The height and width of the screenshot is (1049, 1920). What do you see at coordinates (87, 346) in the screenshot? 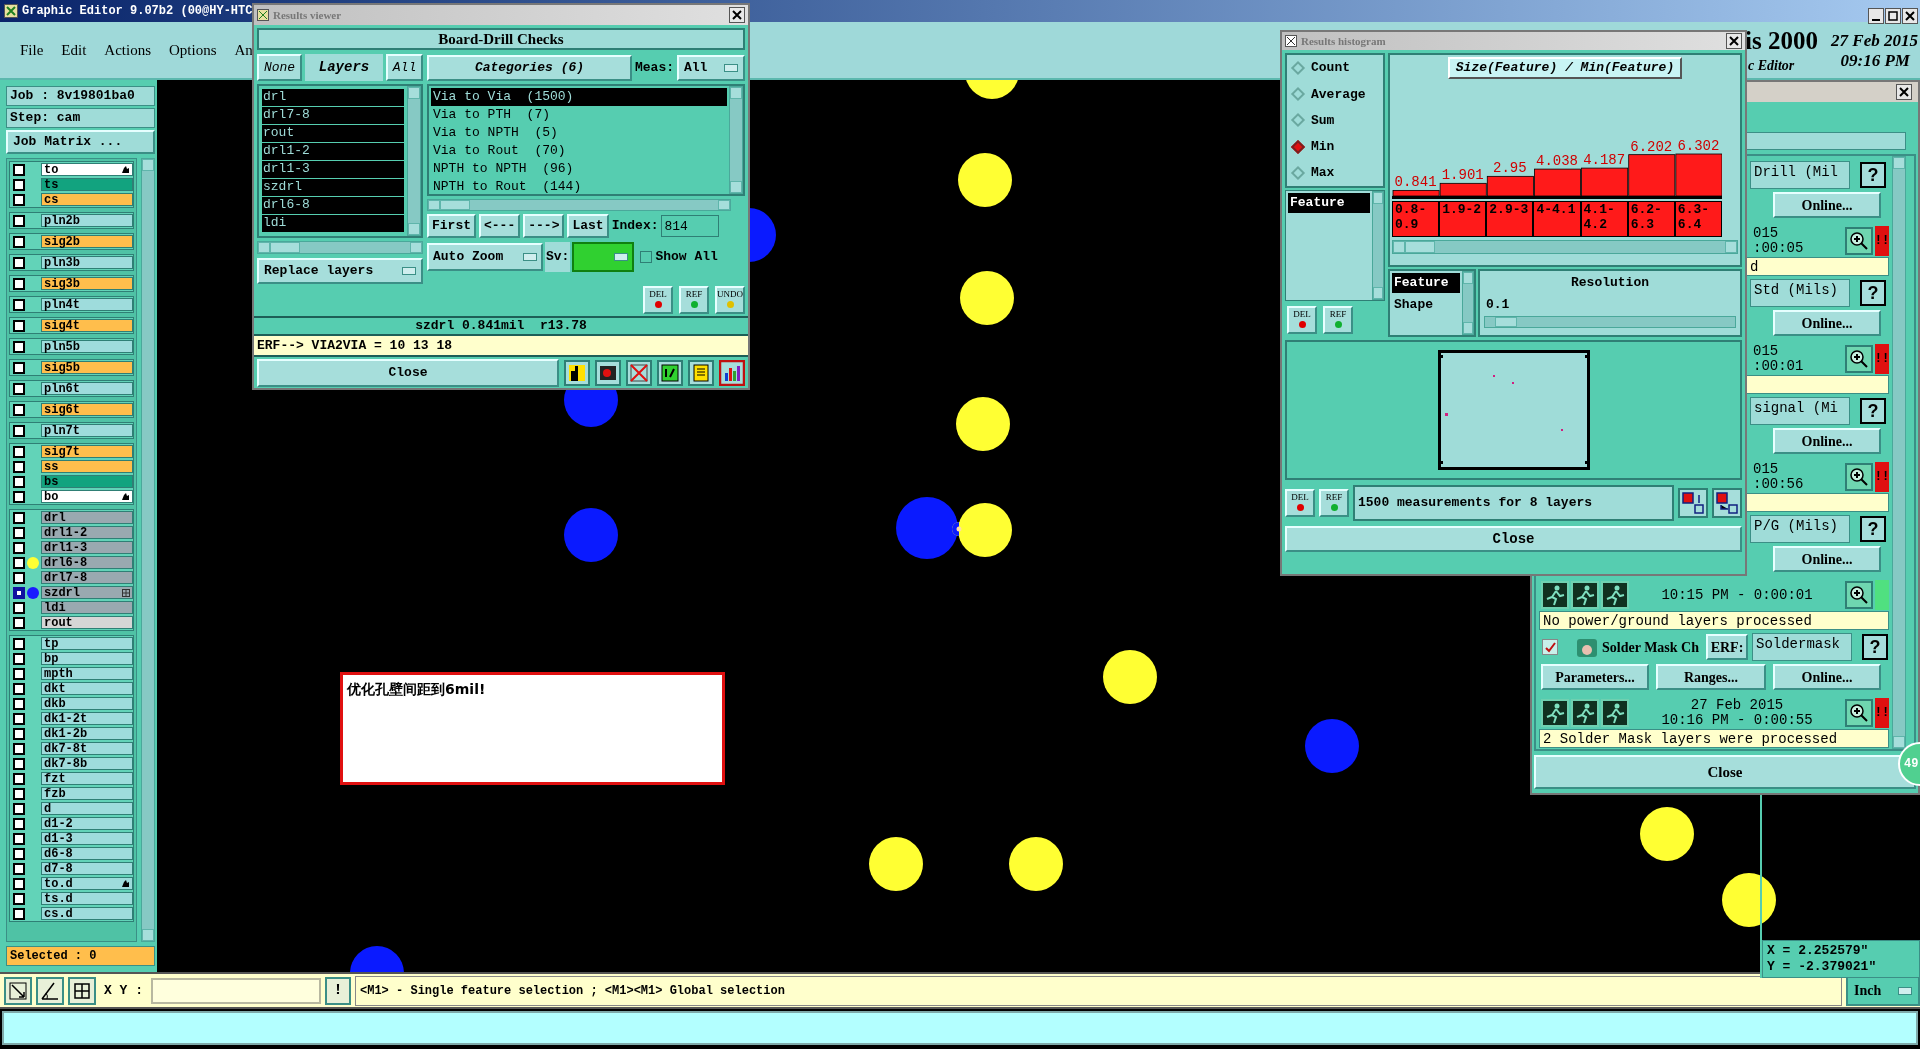
I see `layer-name: pln5b` at bounding box center [87, 346].